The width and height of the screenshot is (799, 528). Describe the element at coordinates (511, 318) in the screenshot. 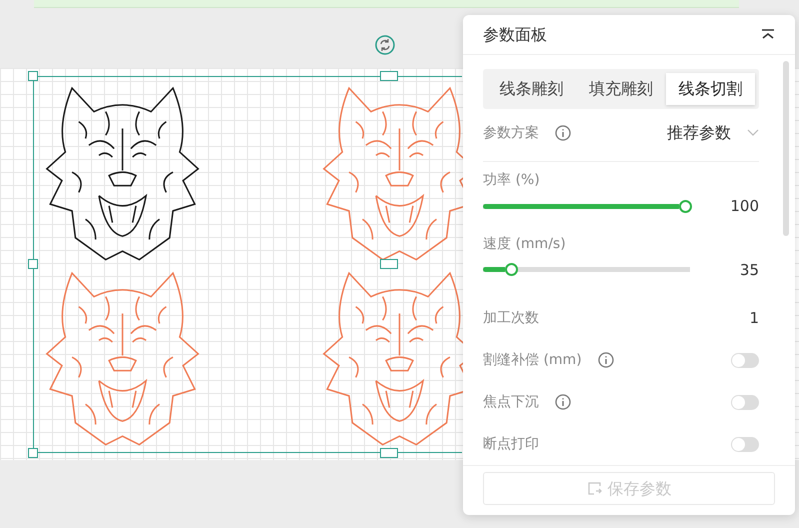

I see `setting-label: 加工次数` at that location.